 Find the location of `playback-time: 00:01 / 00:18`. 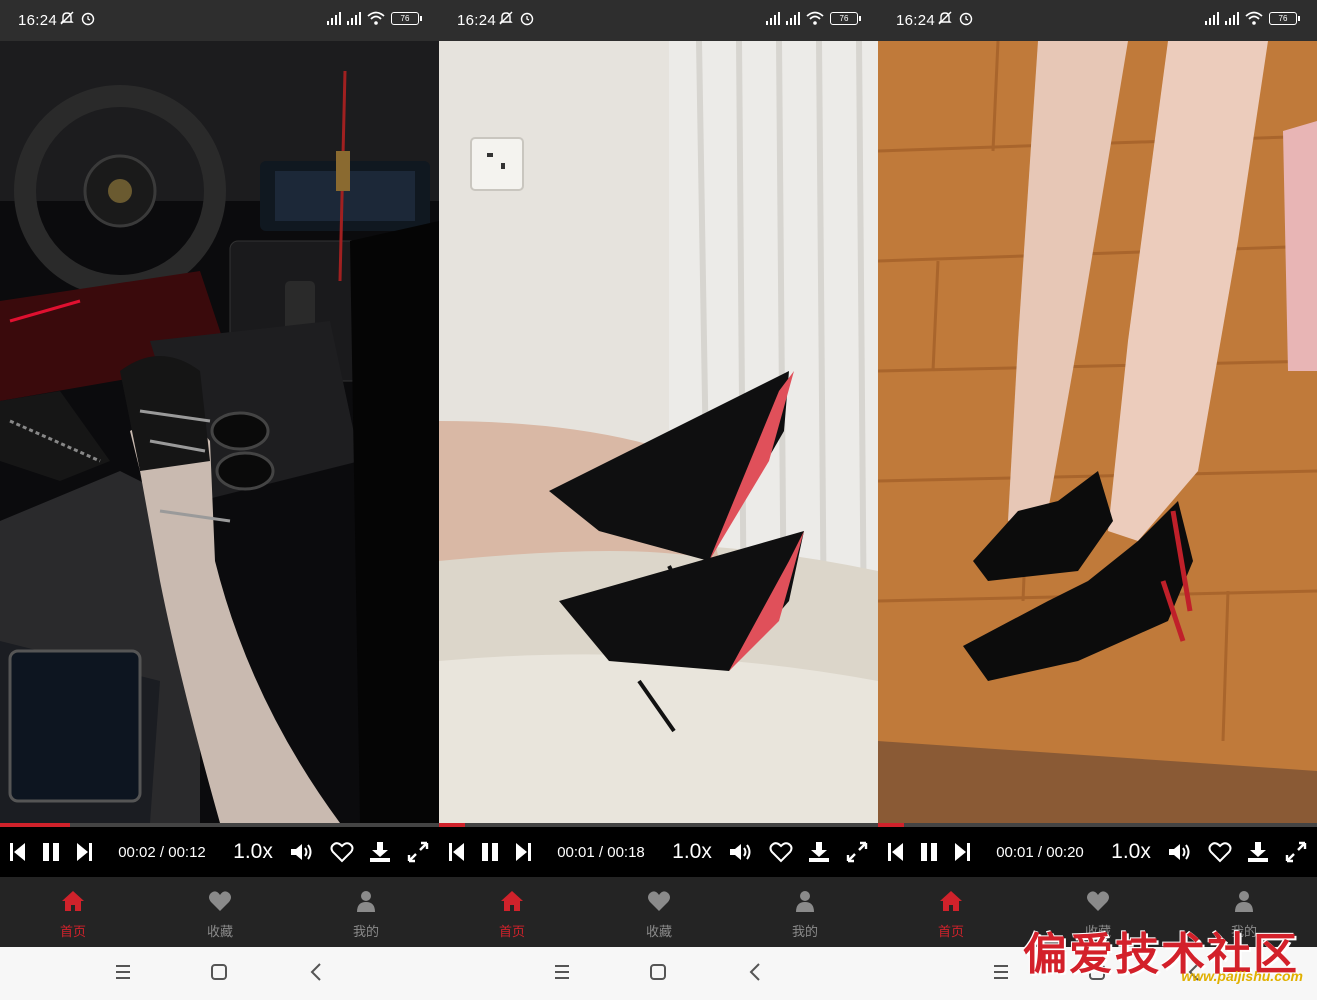

playback-time: 00:01 / 00:18 is located at coordinates (601, 852).